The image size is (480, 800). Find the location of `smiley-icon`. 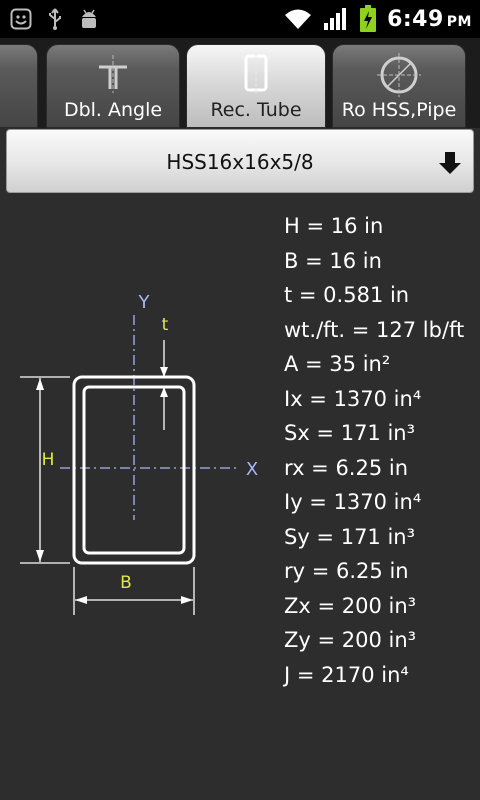

smiley-icon is located at coordinates (21, 19).